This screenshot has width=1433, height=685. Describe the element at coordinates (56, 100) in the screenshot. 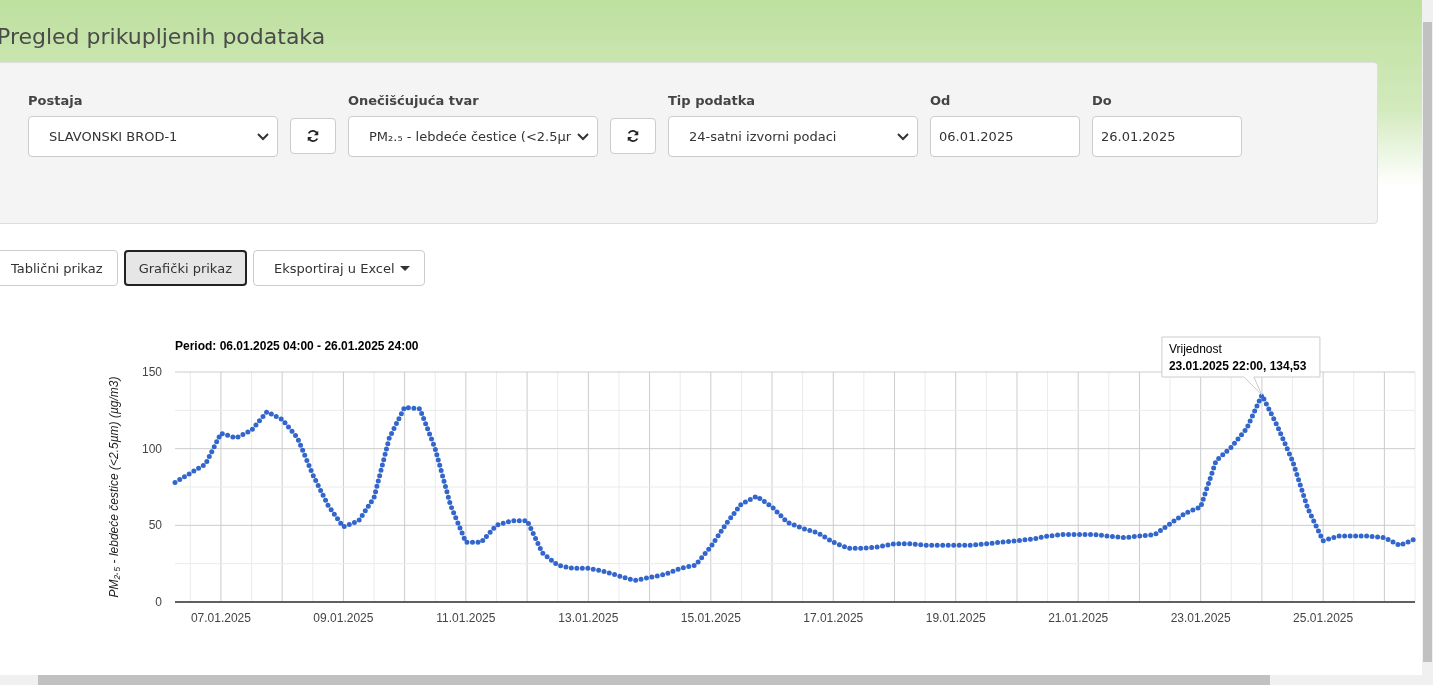

I see `field-label: Postaja` at that location.